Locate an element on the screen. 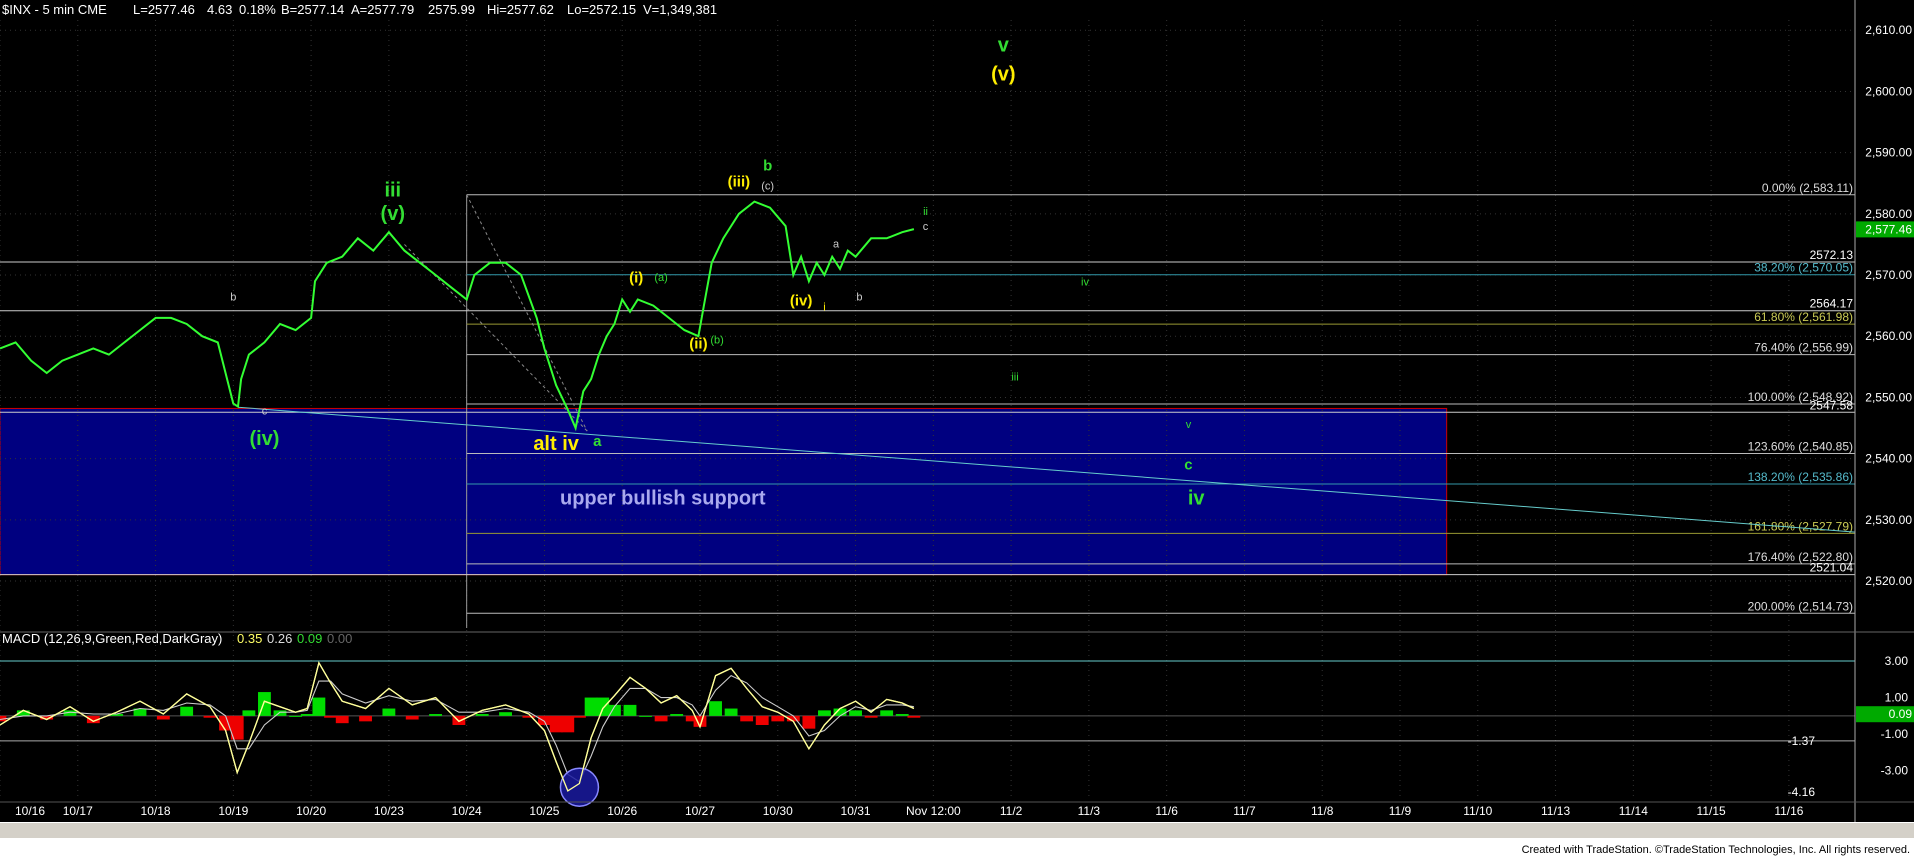  header-open: 2575.99 is located at coordinates (451, 9).